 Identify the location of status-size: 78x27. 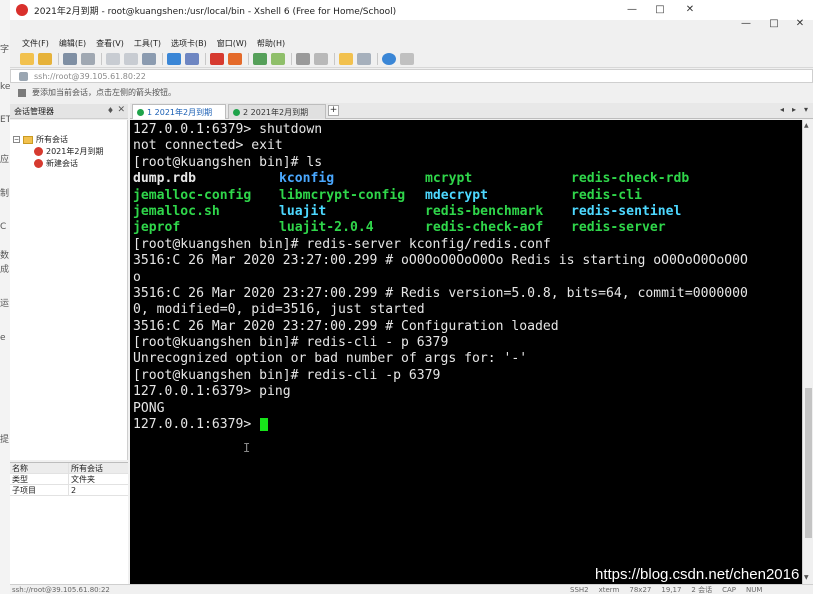
(640, 590).